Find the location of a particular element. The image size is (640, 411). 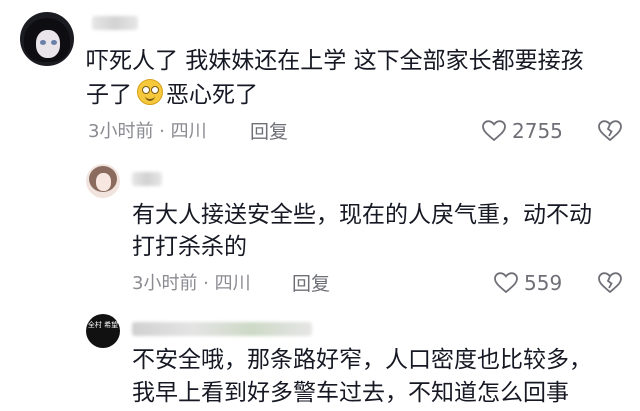

like-button: 2755 is located at coordinates (522, 131).